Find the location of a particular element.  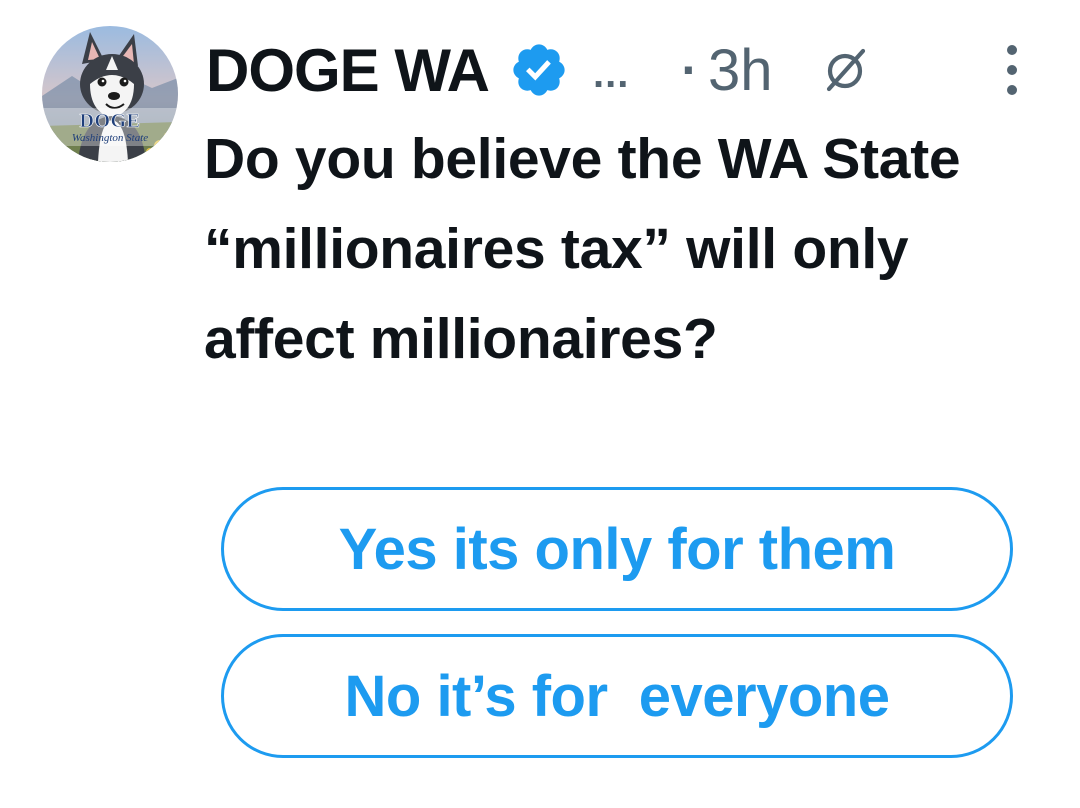

verified-badge-icon is located at coordinates (539, 70).